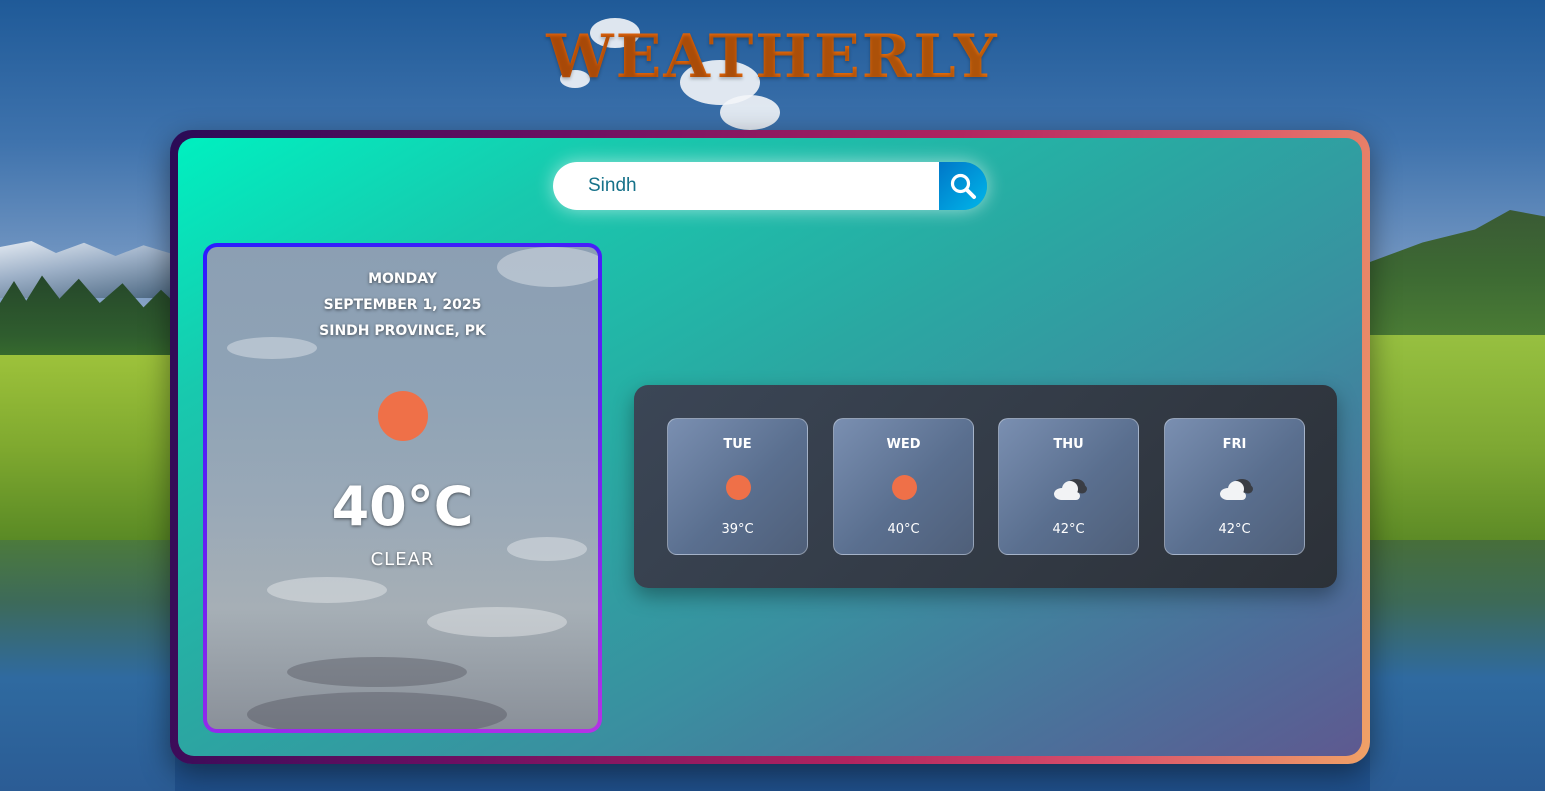  Describe the element at coordinates (903, 444) in the screenshot. I see `forecast-day: WED` at that location.